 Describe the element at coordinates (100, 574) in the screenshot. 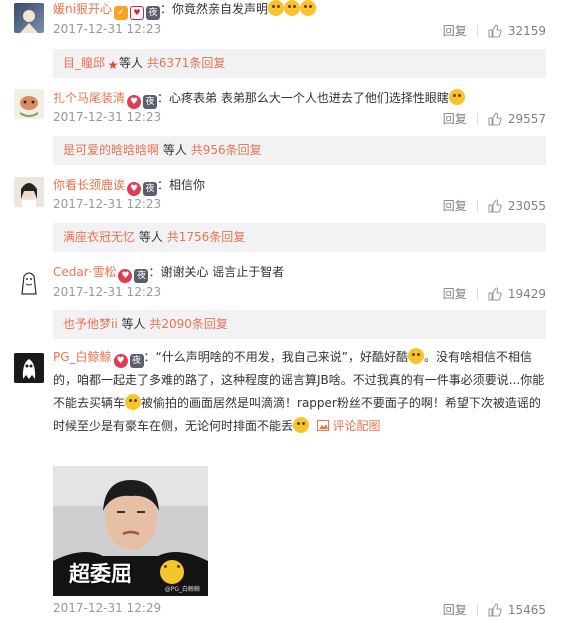

I see `picture-caption: 超委屈` at that location.